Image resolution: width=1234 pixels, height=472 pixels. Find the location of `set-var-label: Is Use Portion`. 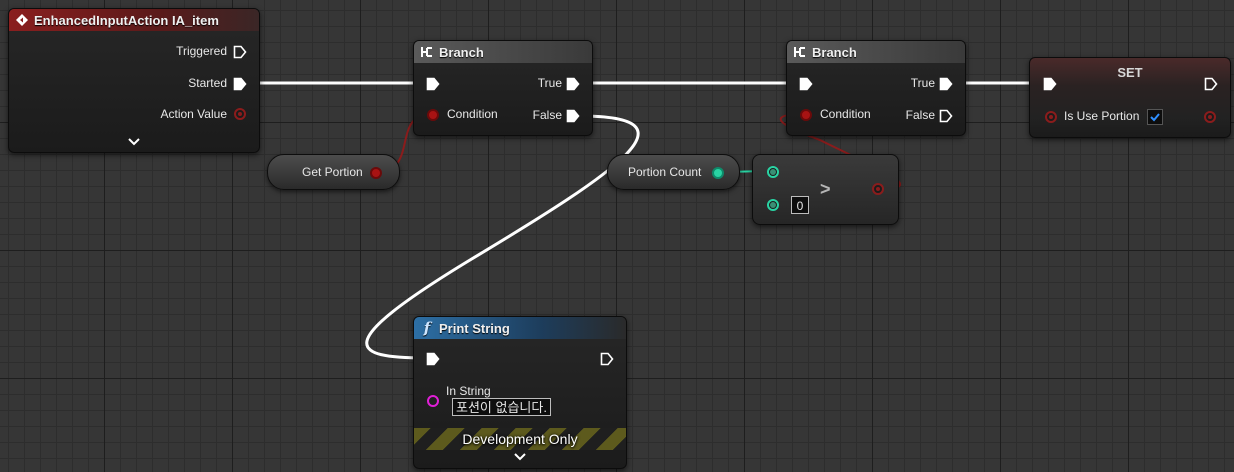

set-var-label: Is Use Portion is located at coordinates (1102, 116).